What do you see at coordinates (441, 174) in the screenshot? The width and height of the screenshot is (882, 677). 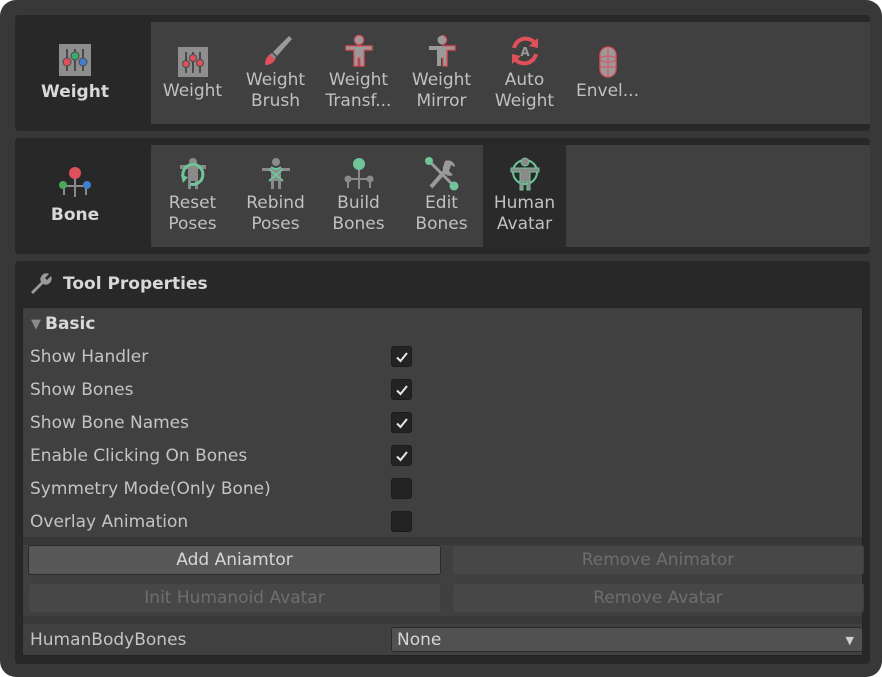 I see `edit-bones-wrench-icon` at bounding box center [441, 174].